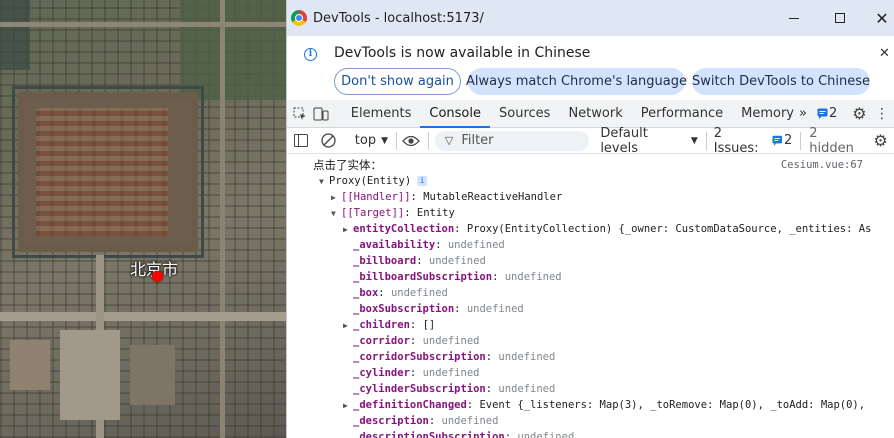 This screenshot has height=438, width=894. I want to click on device-toolbar-icon, so click(320, 114).